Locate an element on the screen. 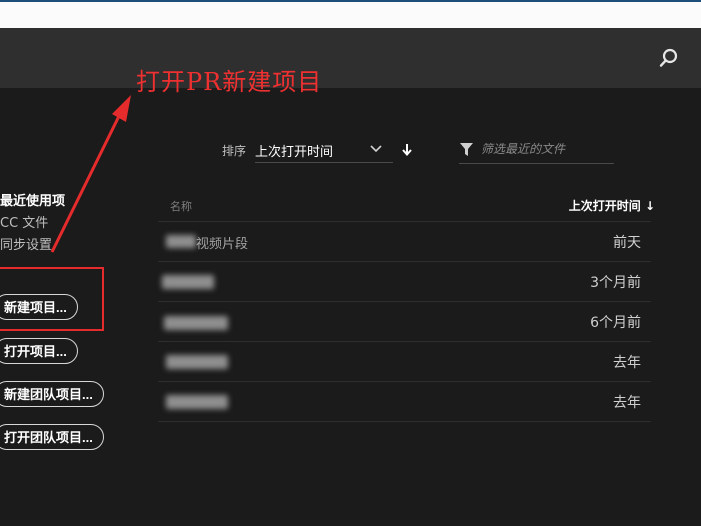  last-opened: 3个月前 is located at coordinates (615, 283).